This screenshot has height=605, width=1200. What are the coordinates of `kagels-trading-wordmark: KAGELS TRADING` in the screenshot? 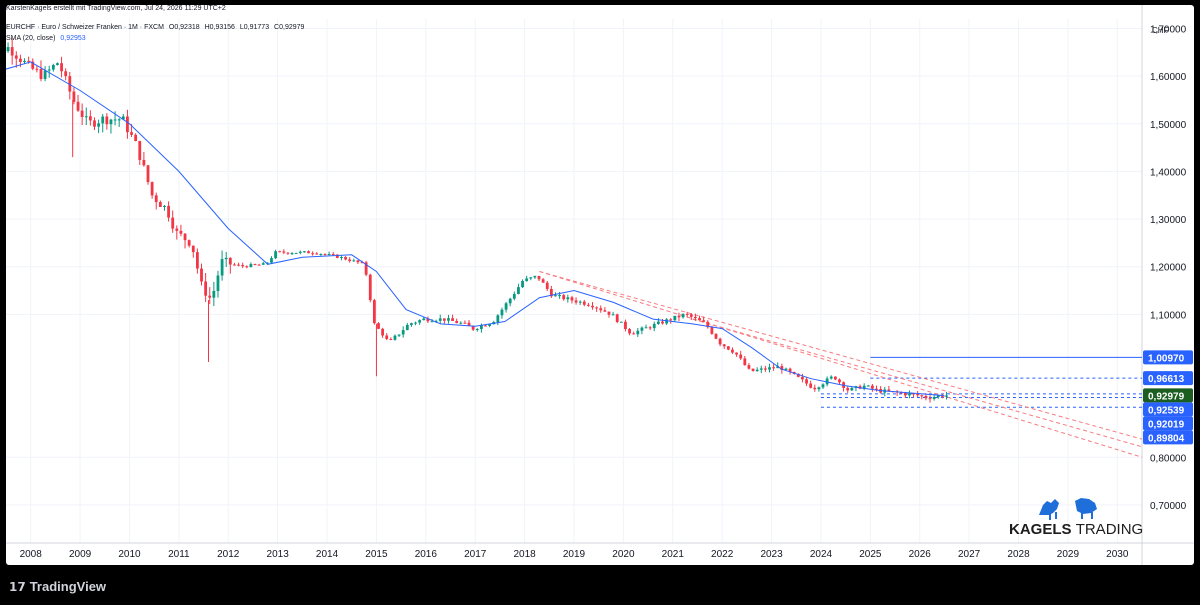 It's located at (1076, 529).